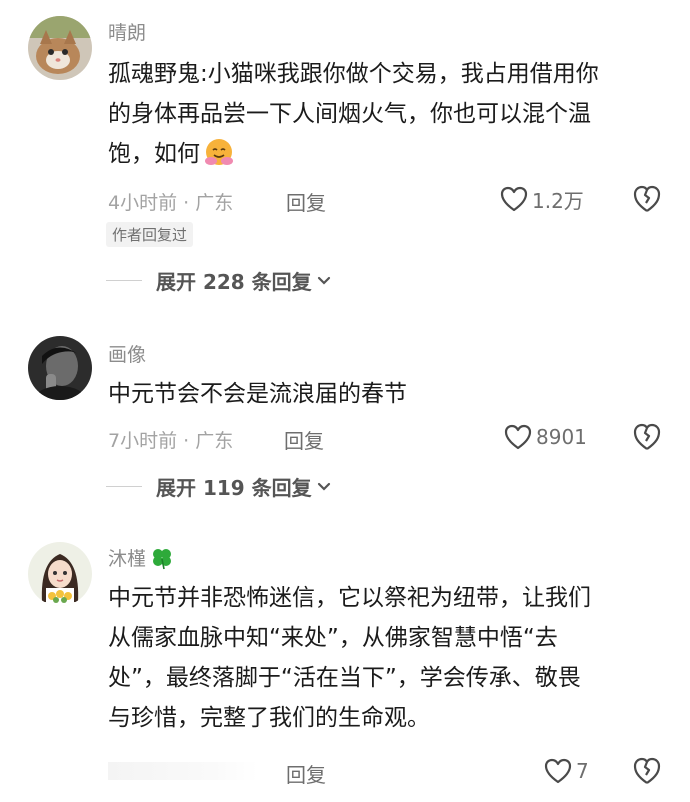 This screenshot has height=802, width=690. I want to click on expand-replies-button: 展开 228 条回复, so click(219, 280).